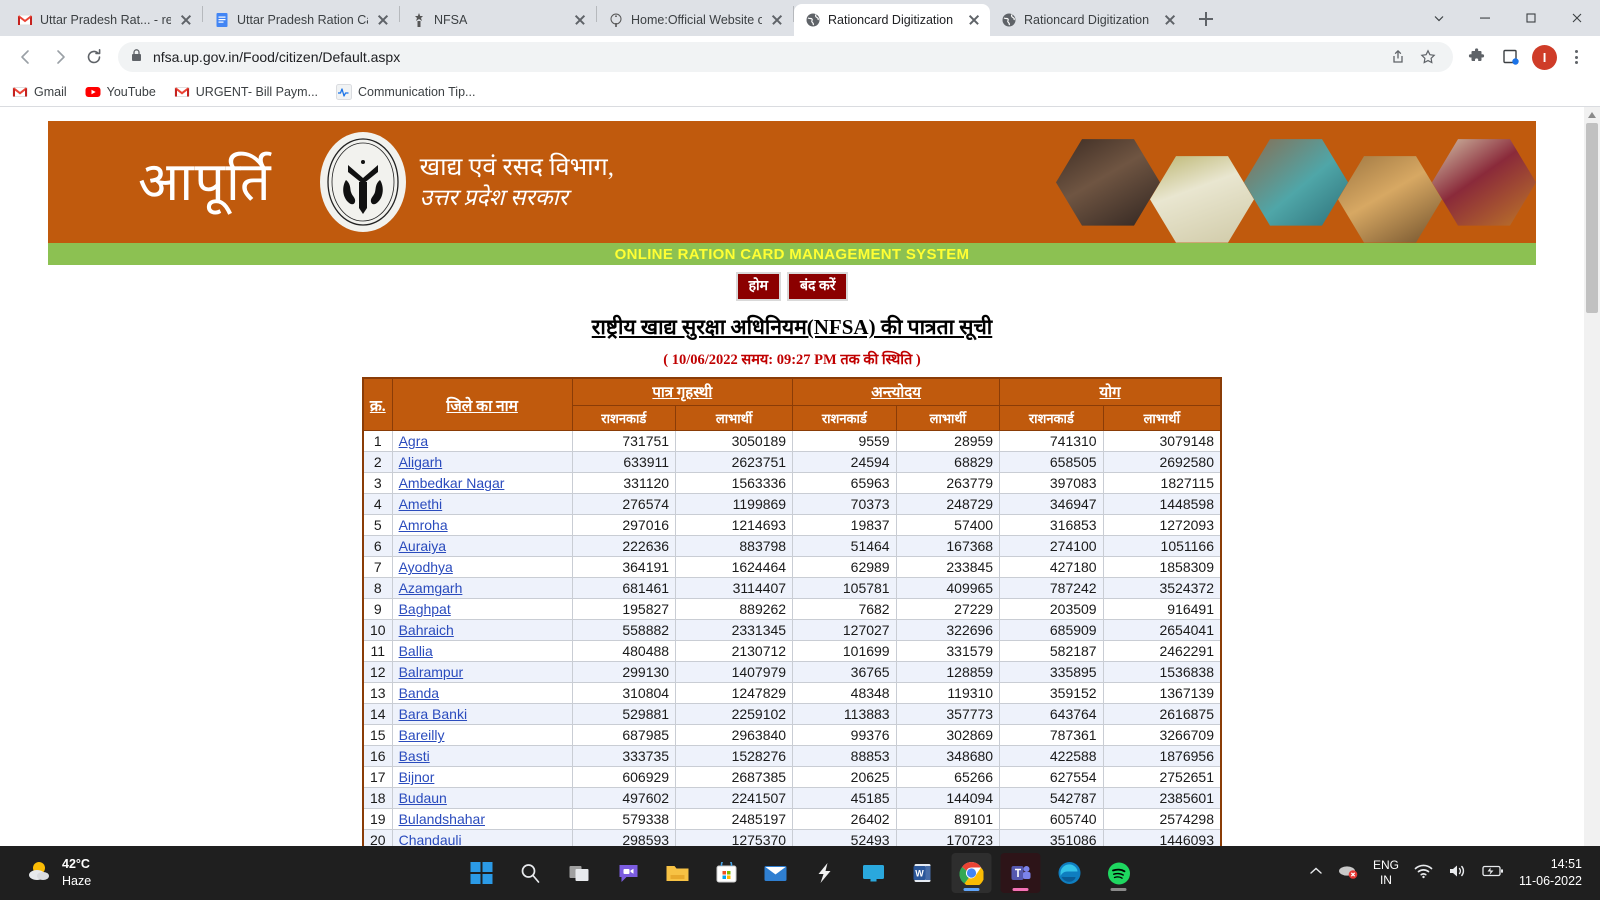 The width and height of the screenshot is (1600, 900). What do you see at coordinates (971, 873) in the screenshot?
I see `chrome-icon` at bounding box center [971, 873].